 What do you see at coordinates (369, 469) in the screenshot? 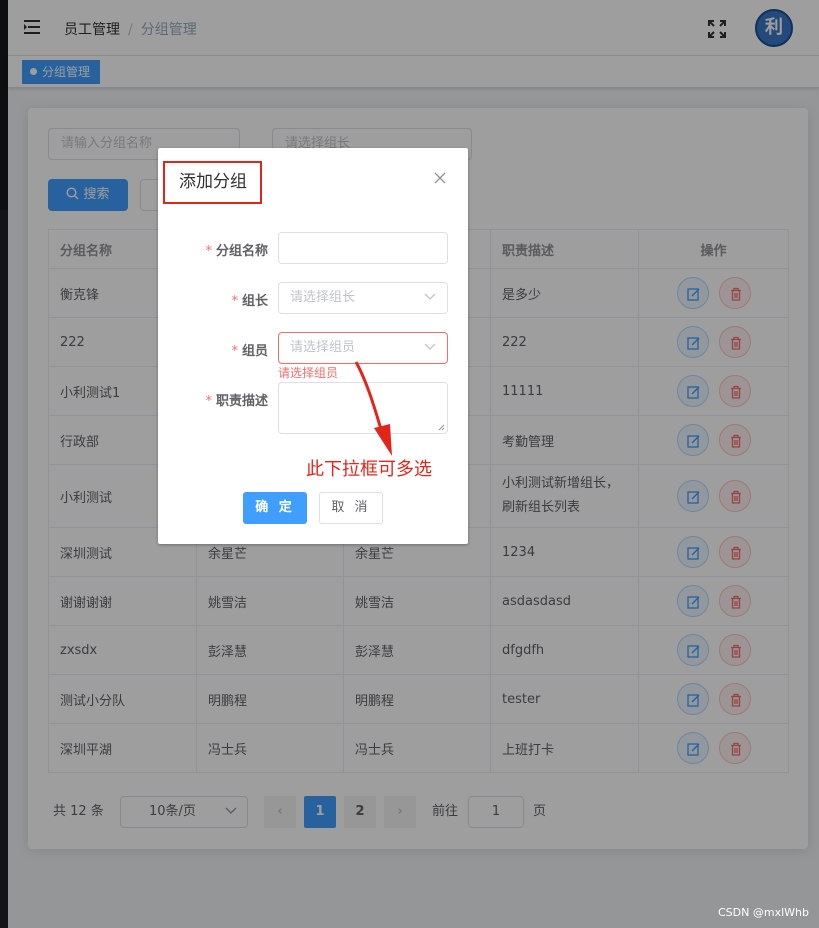
I see `annotation-text: 此下拉框可多选` at bounding box center [369, 469].